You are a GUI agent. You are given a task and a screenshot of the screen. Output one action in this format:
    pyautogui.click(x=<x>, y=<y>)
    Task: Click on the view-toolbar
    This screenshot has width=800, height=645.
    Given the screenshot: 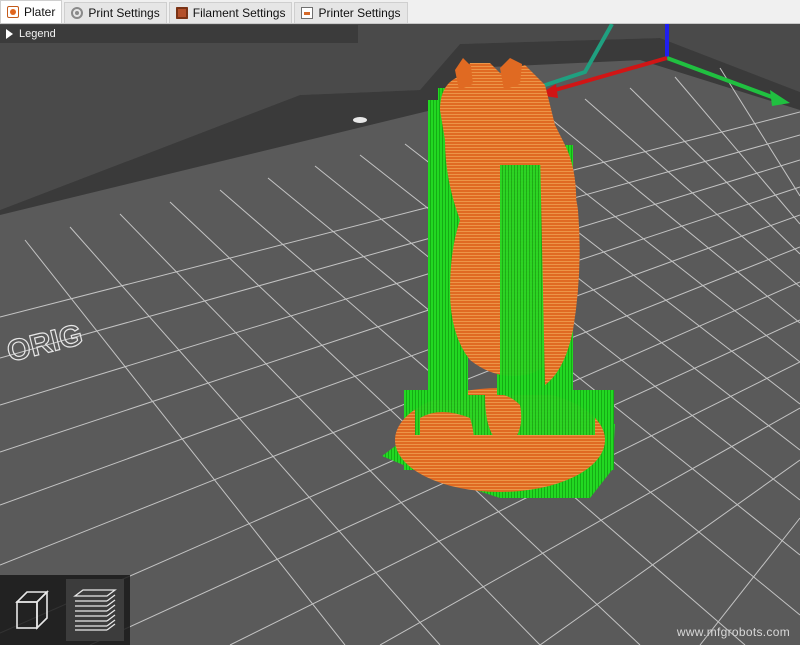 What is the action you would take?
    pyautogui.click(x=65, y=610)
    